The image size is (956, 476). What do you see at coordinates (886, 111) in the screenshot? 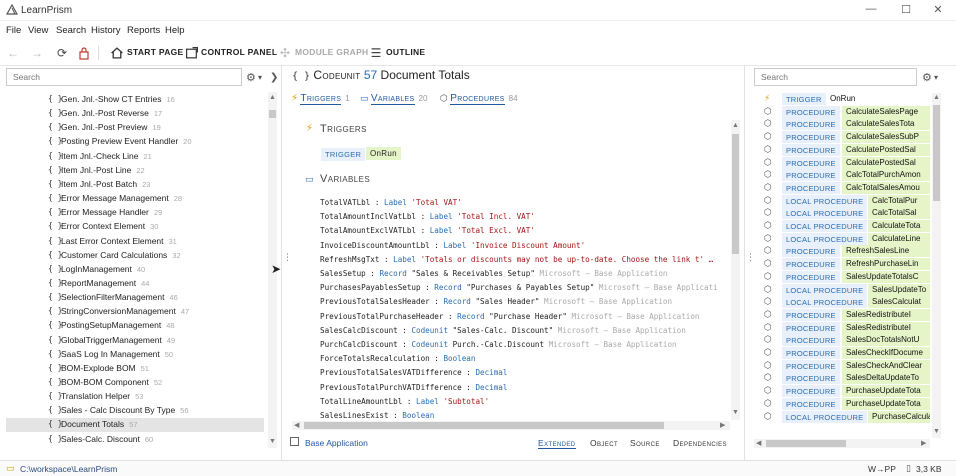
I see `member-name: CalculateSalesPage` at bounding box center [886, 111].